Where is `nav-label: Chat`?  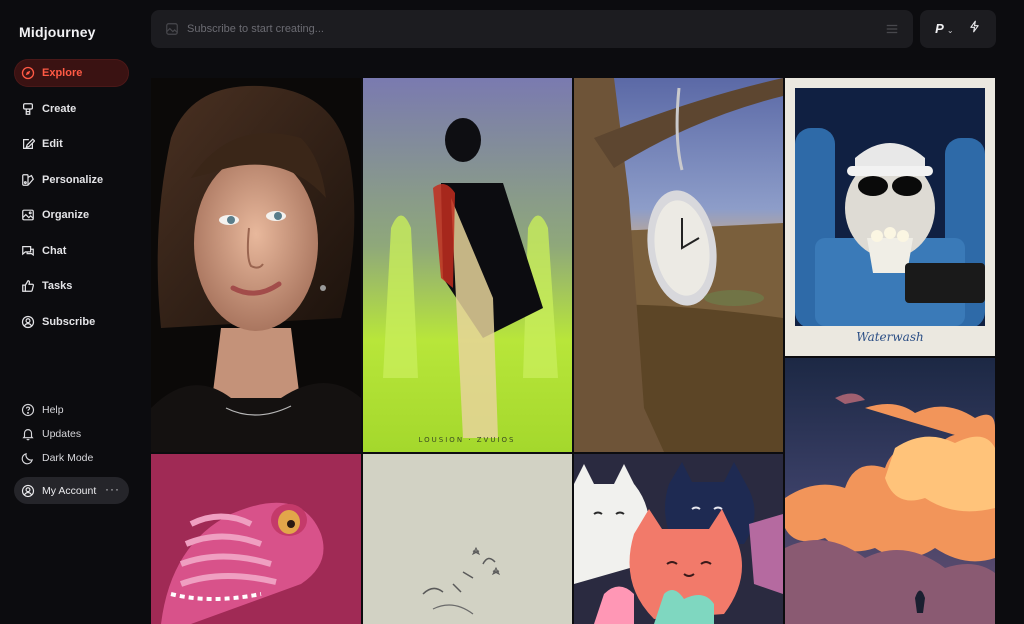 nav-label: Chat is located at coordinates (54, 250).